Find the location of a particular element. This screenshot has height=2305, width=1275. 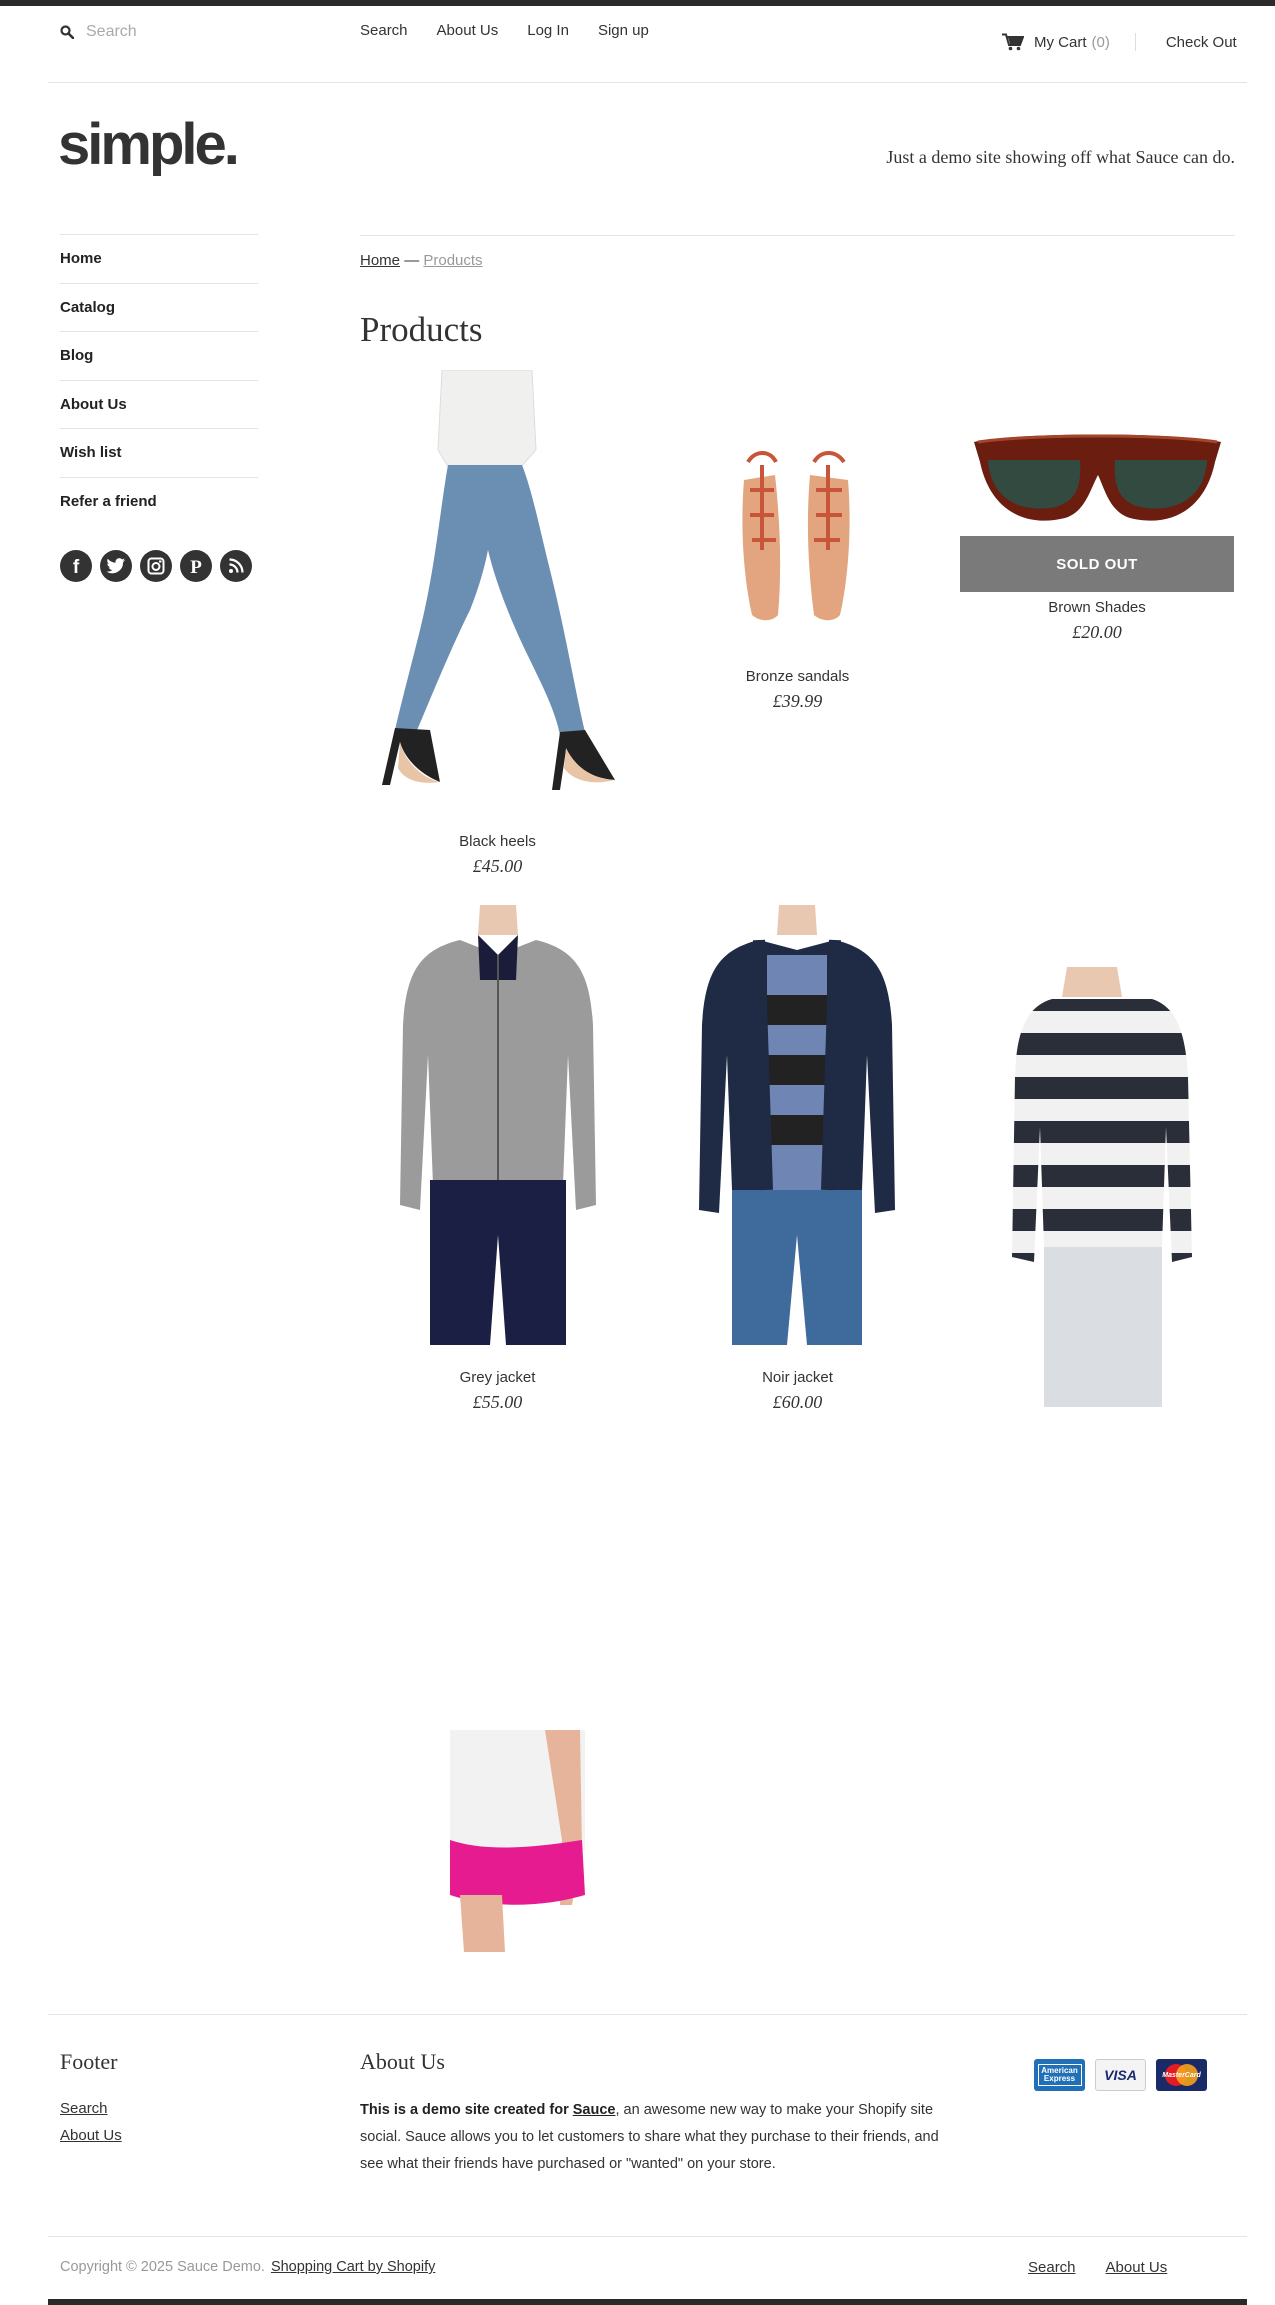

product-image-brown-shades is located at coordinates (1097, 480).